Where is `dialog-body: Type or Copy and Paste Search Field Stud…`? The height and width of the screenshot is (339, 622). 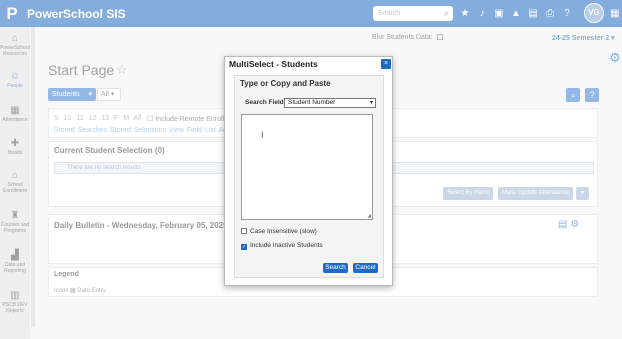 dialog-body: Type or Copy and Paste Search Field Stud… is located at coordinates (309, 176).